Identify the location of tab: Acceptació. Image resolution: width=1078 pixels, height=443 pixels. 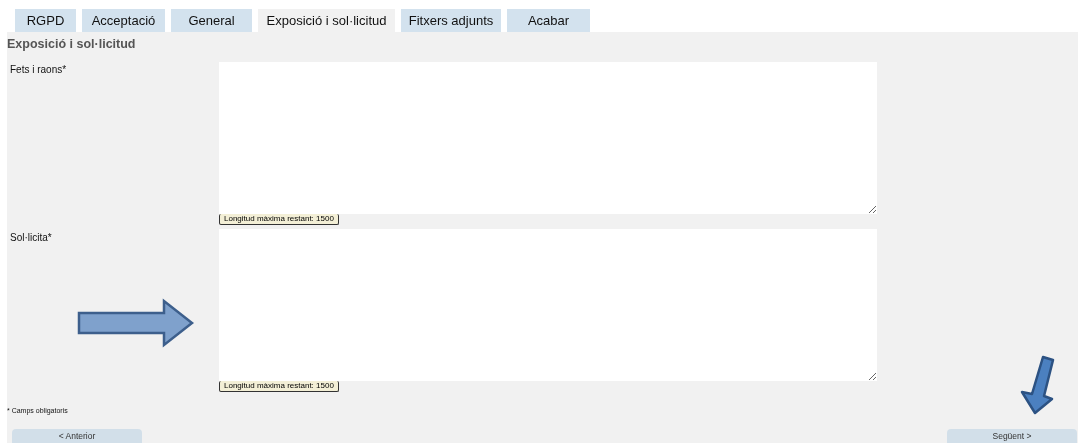
(123, 20).